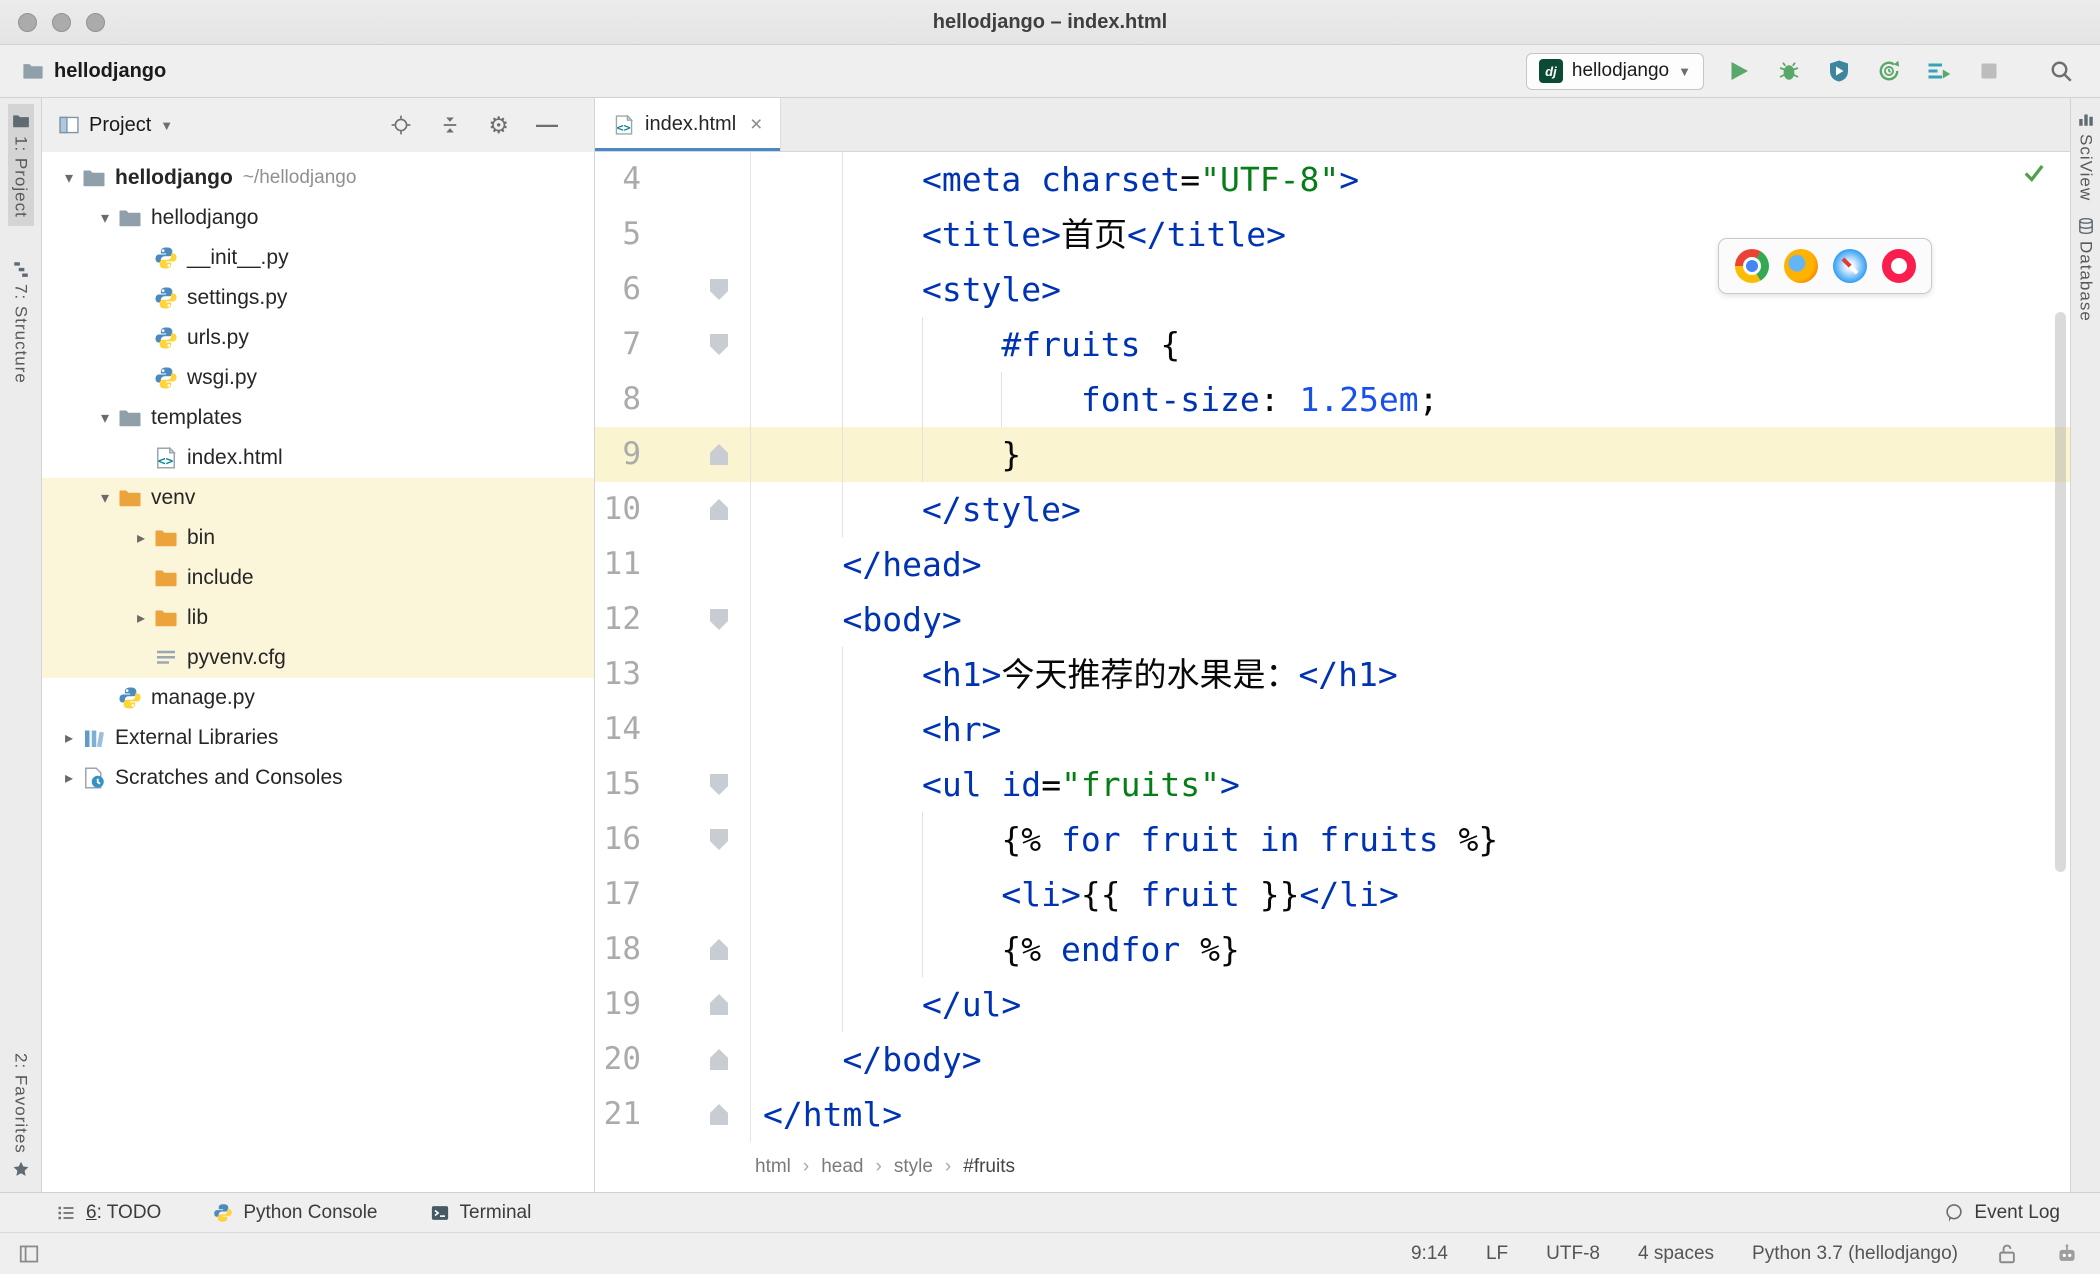 The width and height of the screenshot is (2100, 1274). Describe the element at coordinates (318, 418) in the screenshot. I see `tree-item-templates: ▾ templates` at that location.